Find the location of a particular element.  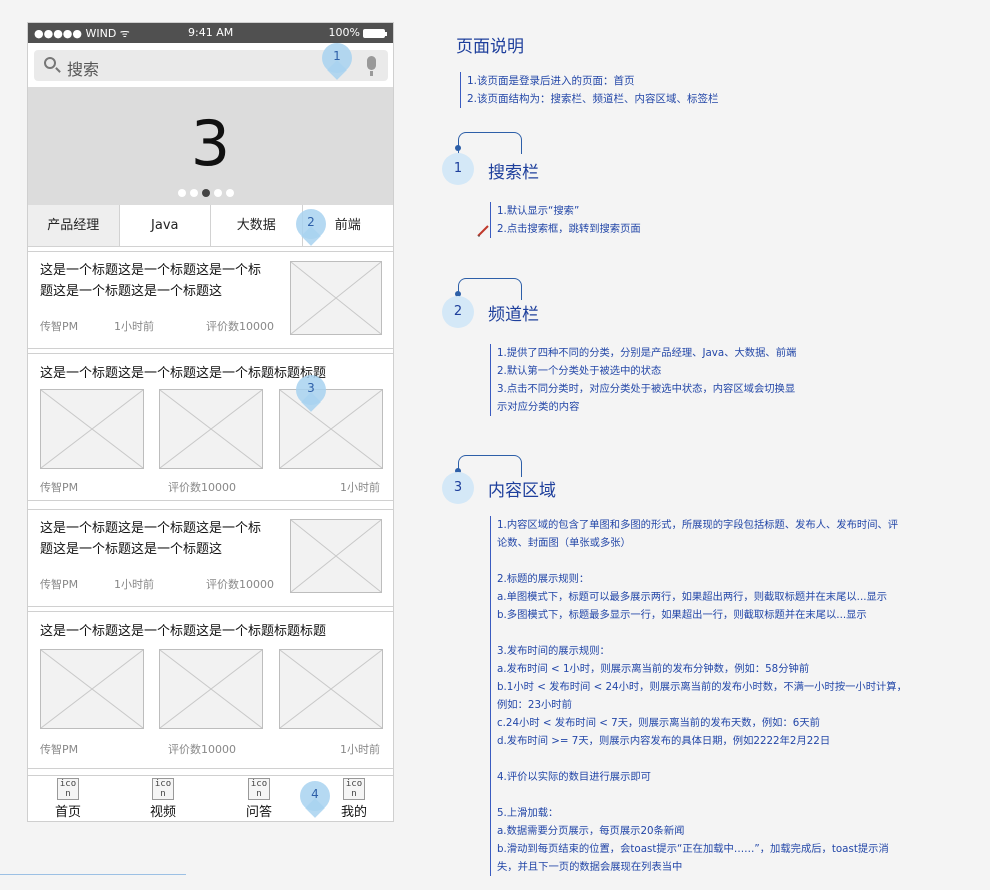

battery-percent: 100% is located at coordinates (344, 32).